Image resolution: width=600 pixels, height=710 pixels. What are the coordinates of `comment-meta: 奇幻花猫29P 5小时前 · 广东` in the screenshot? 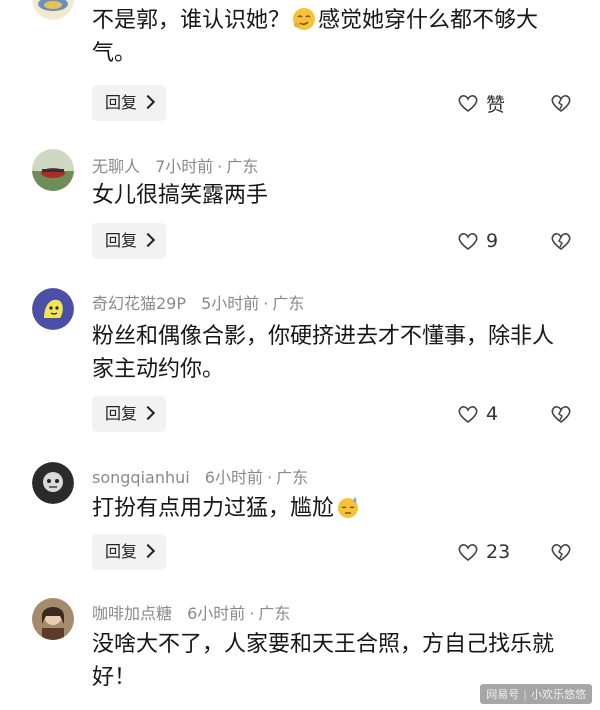 It's located at (198, 303).